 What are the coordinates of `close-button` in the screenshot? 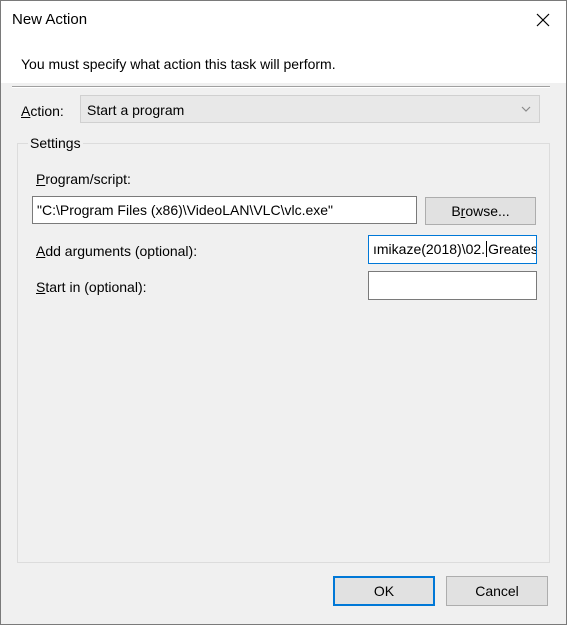 It's located at (543, 20).